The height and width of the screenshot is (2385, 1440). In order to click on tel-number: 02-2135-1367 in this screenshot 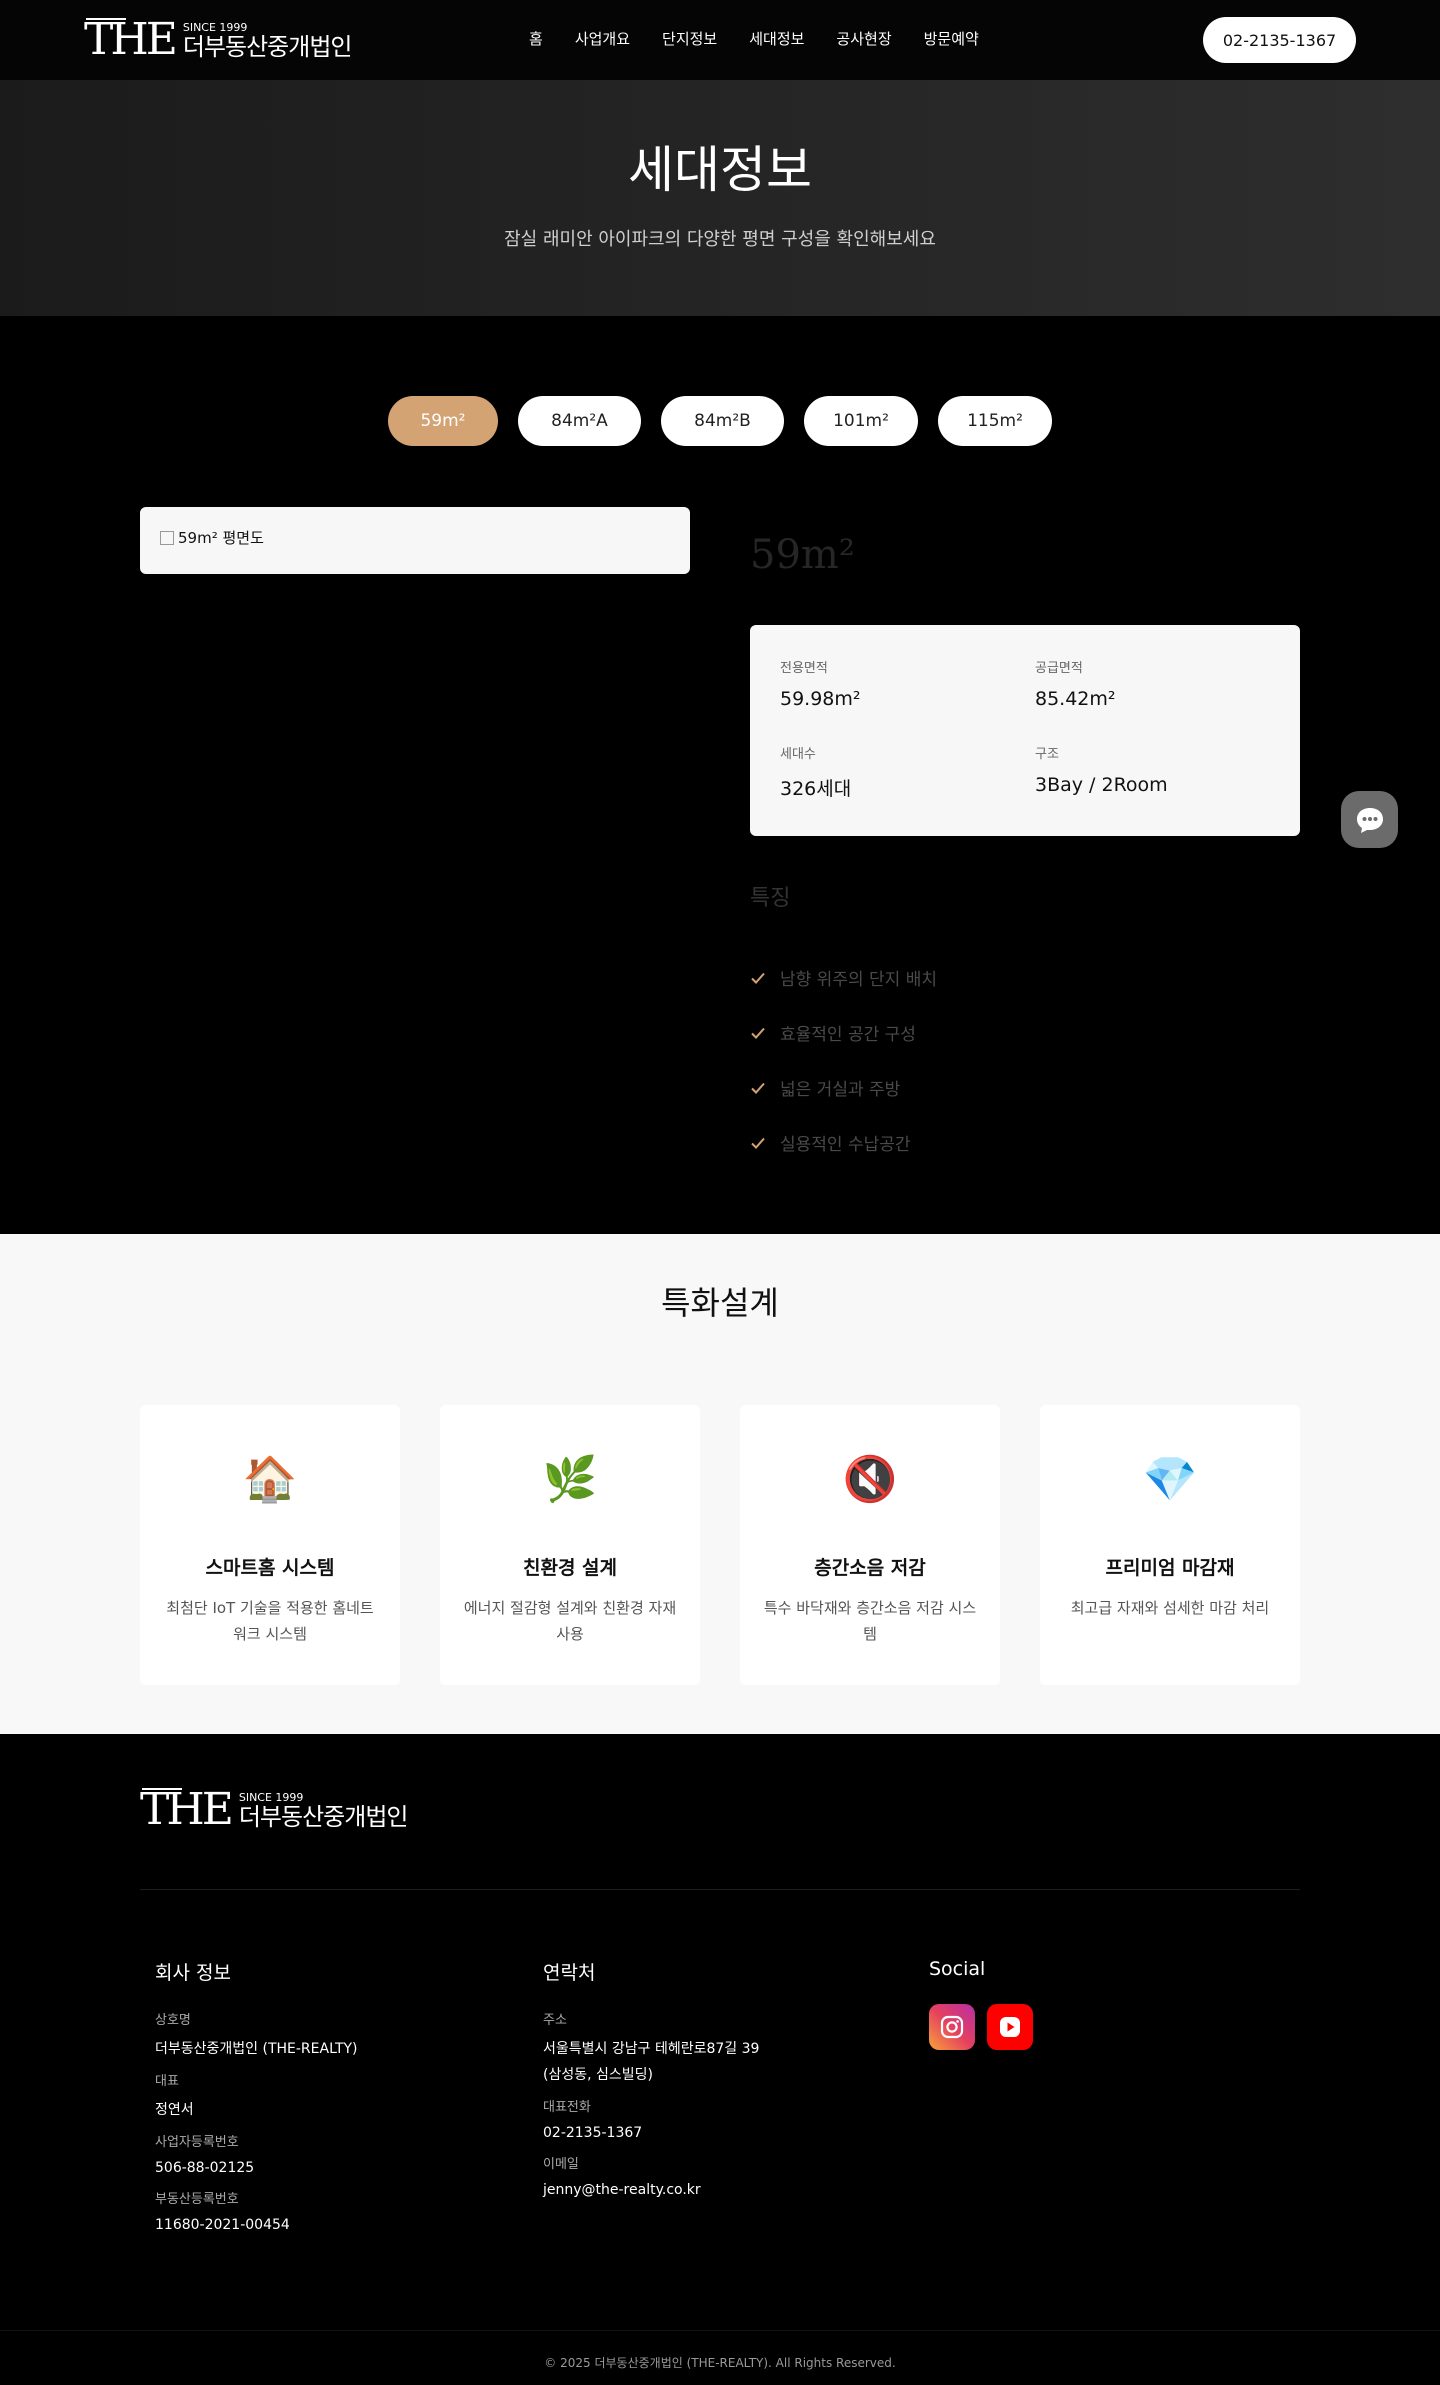, I will do `click(651, 2133)`.